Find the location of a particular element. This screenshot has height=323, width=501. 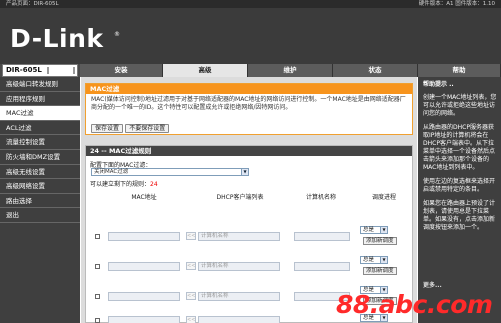

col-computer-name: 计算机名称 is located at coordinates (320, 197).